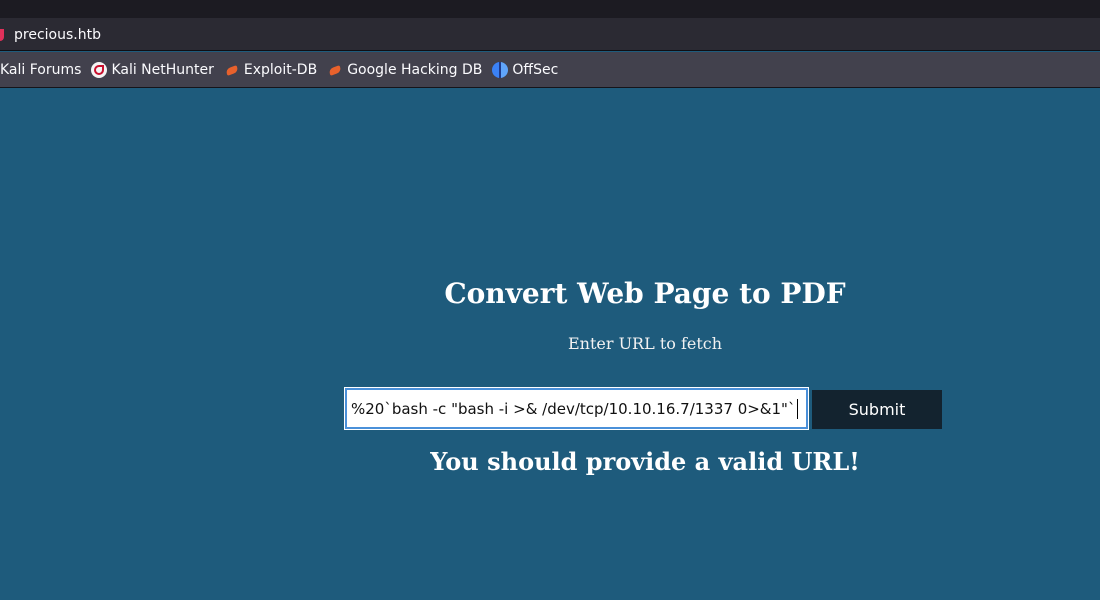  I want to click on bookmark-kali-nethunter: Kali NetHunter, so click(152, 70).